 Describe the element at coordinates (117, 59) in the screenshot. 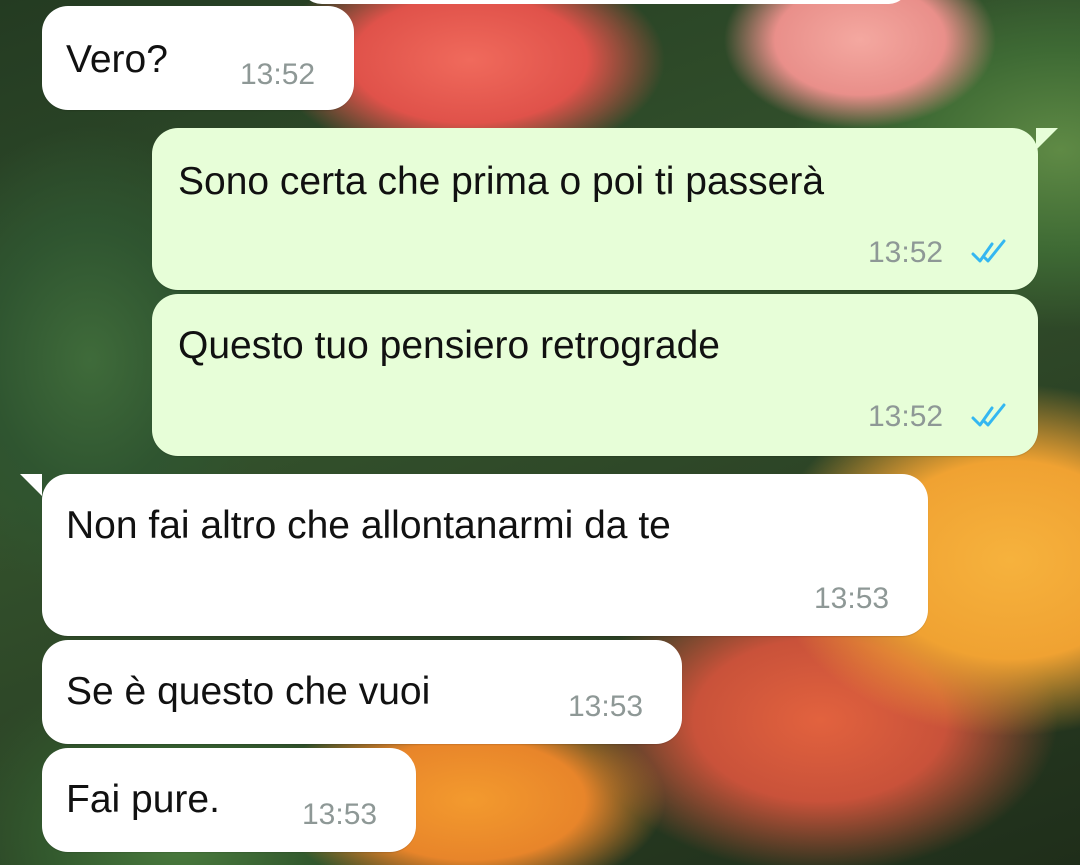

I see `message-text: Vero?` at that location.